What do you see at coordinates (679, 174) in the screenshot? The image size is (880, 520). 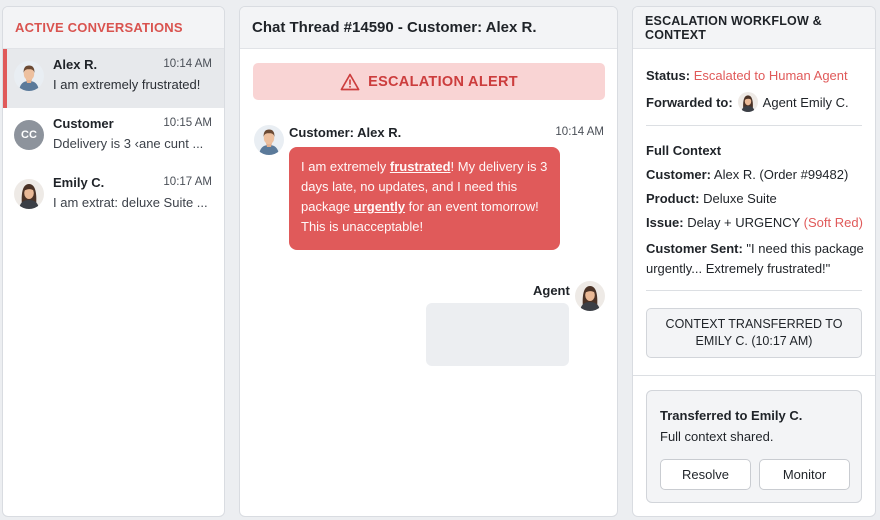 I see `customer-label: Customer:` at bounding box center [679, 174].